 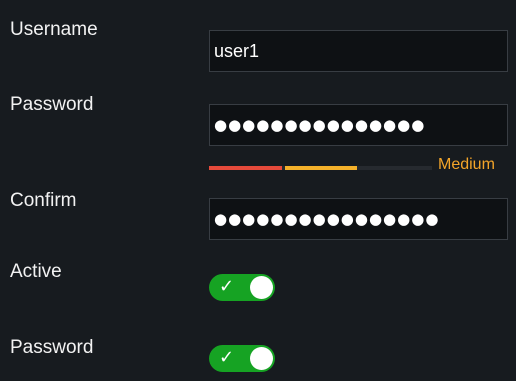 I want to click on strength-segment-strong, so click(x=396, y=168).